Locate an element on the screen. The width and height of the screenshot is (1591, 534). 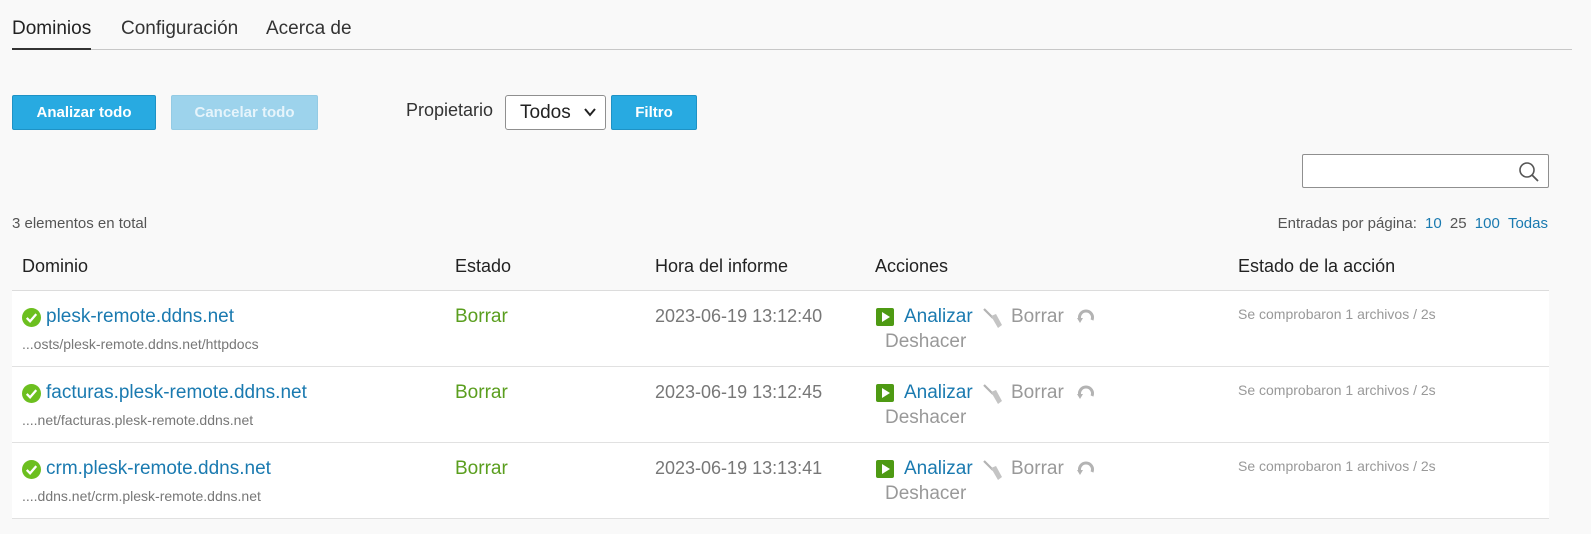
per-page-option-100: 100 is located at coordinates (1487, 223).